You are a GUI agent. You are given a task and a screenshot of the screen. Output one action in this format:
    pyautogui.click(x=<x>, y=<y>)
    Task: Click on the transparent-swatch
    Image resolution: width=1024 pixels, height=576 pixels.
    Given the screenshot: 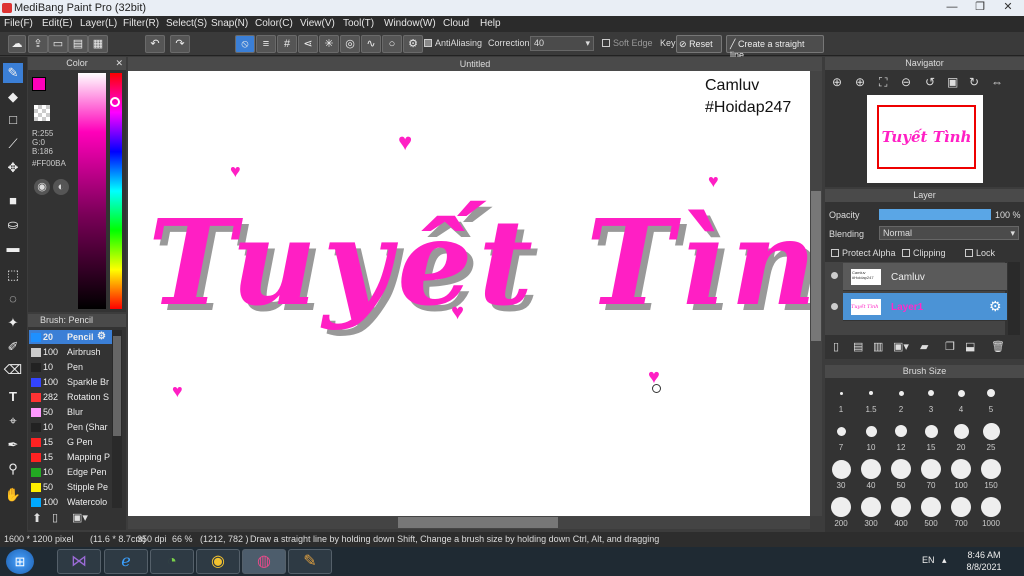 What is the action you would take?
    pyautogui.click(x=42, y=113)
    